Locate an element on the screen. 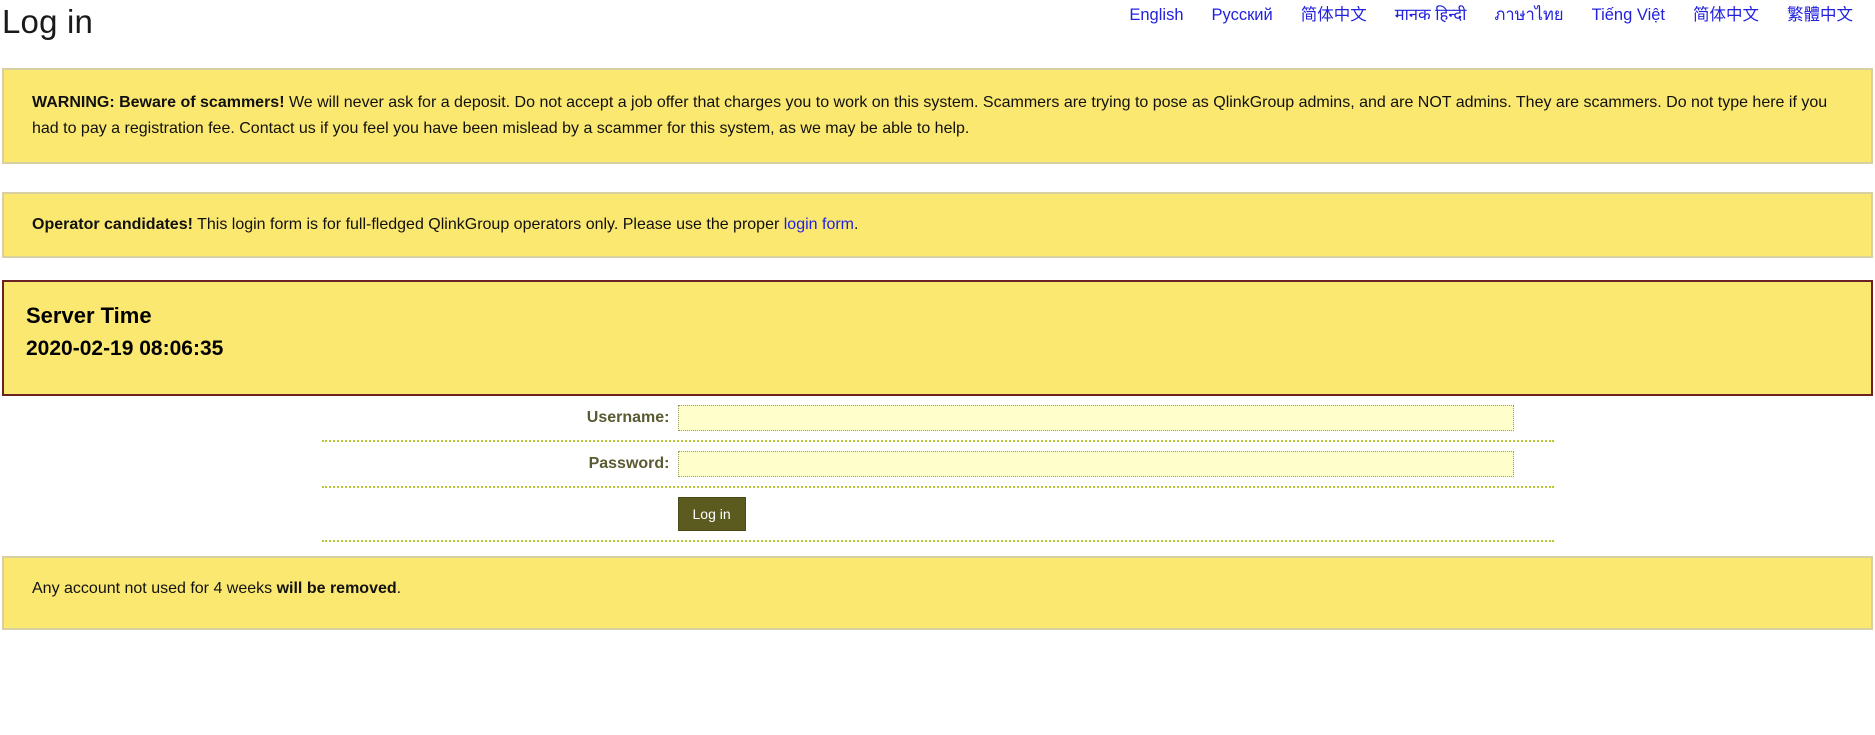 The width and height of the screenshot is (1875, 735). submit-wrapper: Log in is located at coordinates (1115, 514).